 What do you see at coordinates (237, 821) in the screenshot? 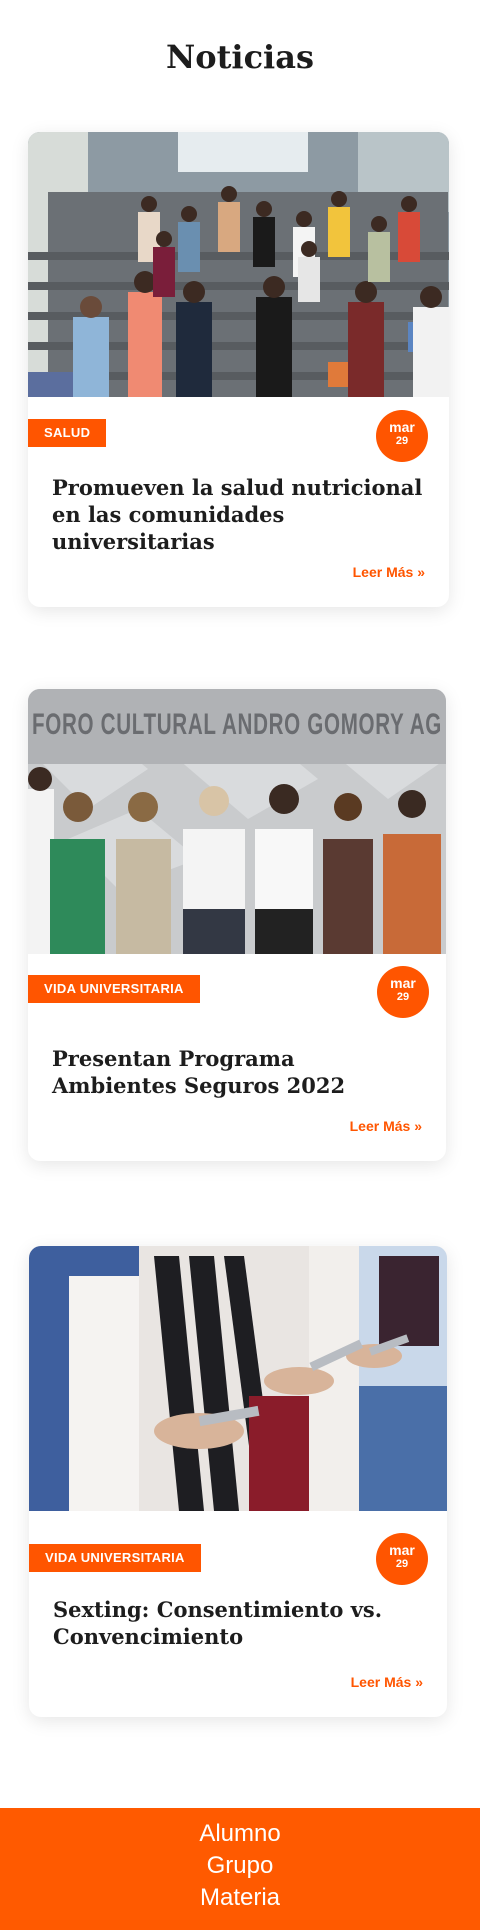
I see `news-image: FORO CULTURAL ANDRO GOMORY AG` at bounding box center [237, 821].